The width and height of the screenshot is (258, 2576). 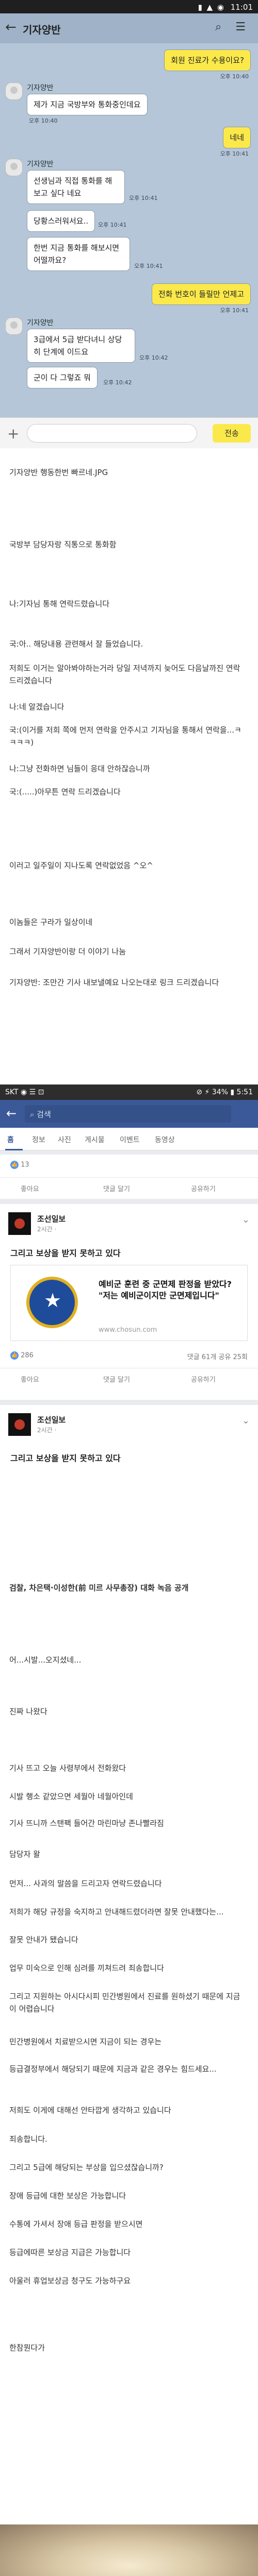 I want to click on chat-bubble-other: 선생님과 직접 통화를 해보고 싶다 네요, so click(x=76, y=187).